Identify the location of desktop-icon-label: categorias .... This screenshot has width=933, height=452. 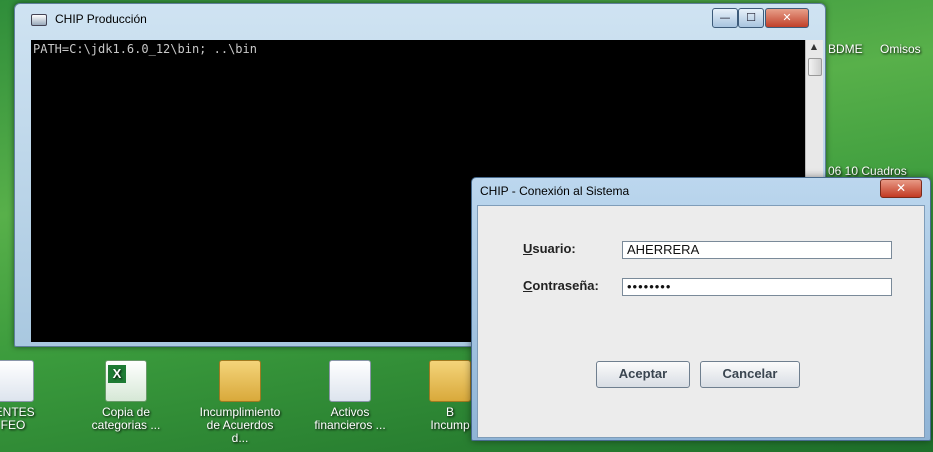
(126, 425).